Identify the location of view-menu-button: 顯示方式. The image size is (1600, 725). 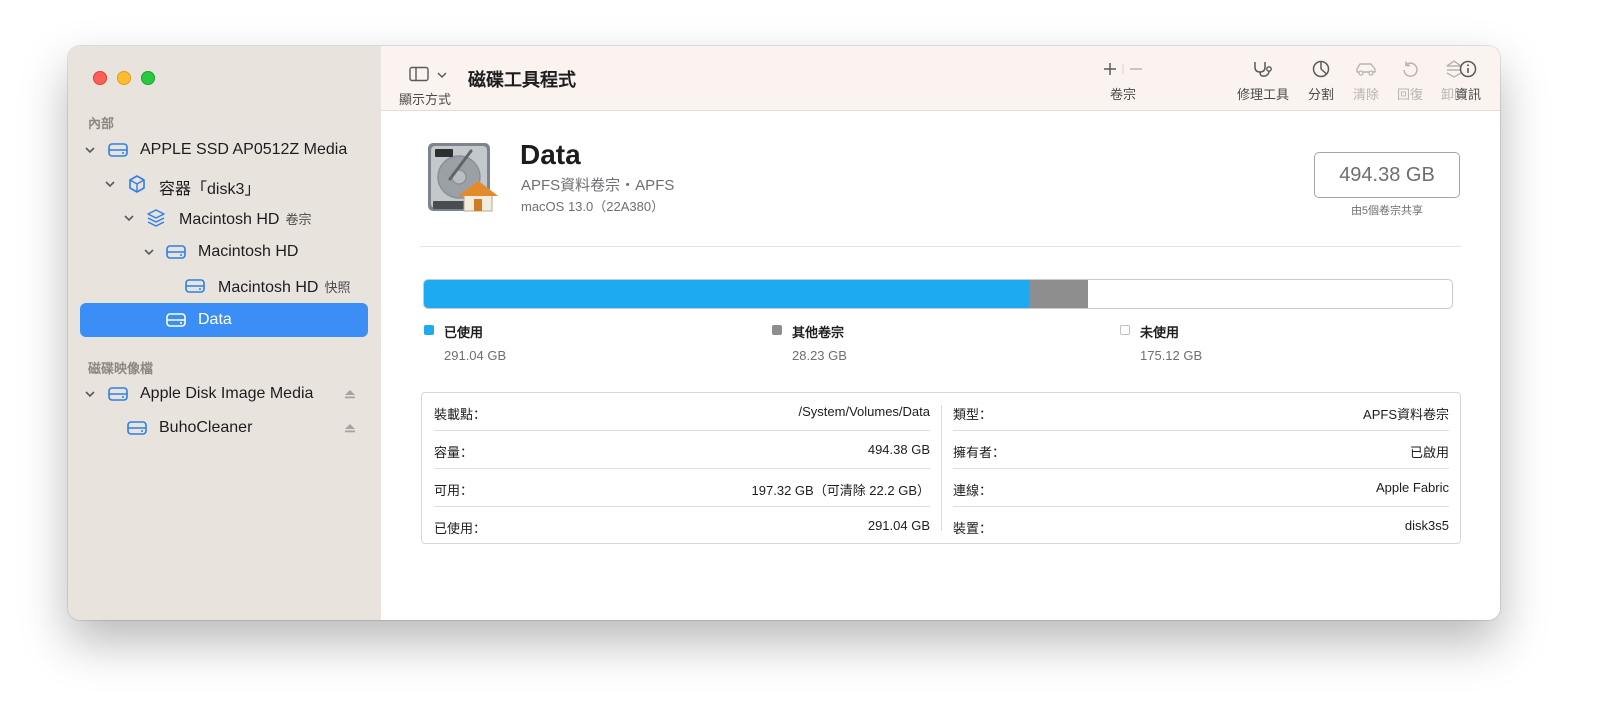
(429, 85).